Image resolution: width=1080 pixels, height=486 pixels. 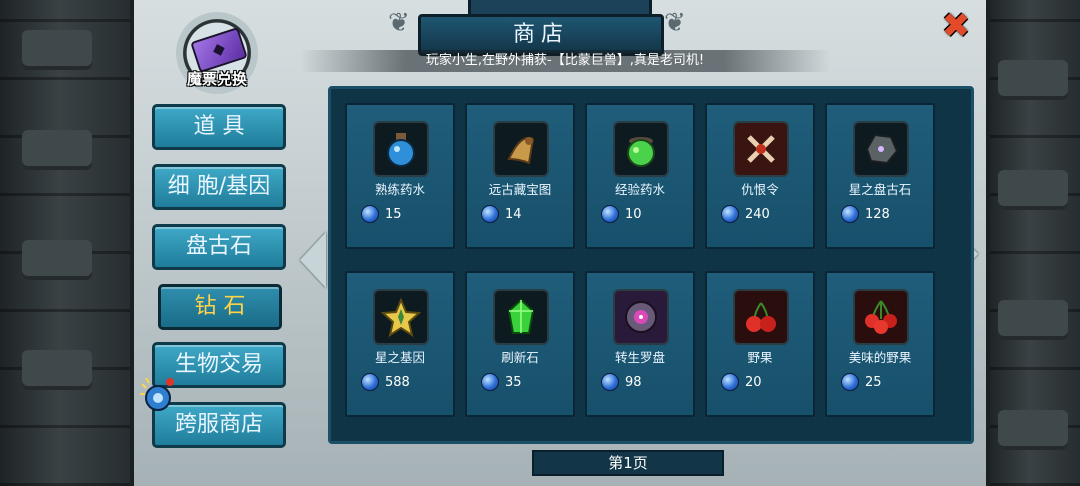 I want to click on shop-item-card: 经验药水 10, so click(x=640, y=176).